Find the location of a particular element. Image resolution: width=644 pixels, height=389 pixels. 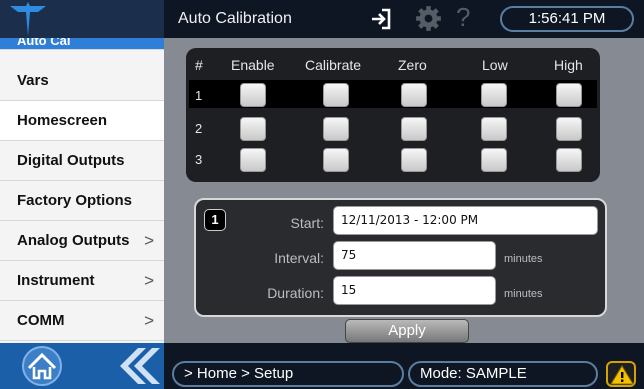

row-number: 1 is located at coordinates (199, 95).